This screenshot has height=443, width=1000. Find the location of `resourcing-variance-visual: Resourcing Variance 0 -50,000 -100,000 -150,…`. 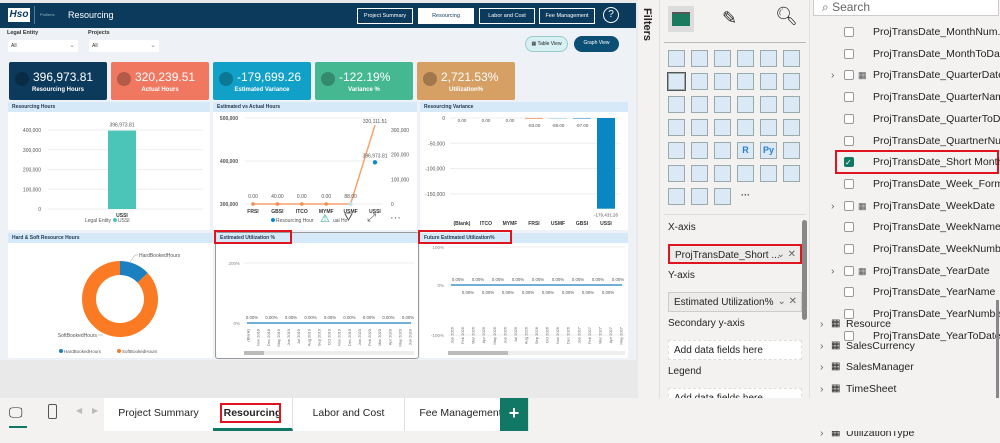

resourcing-variance-visual: Resourcing Variance 0 -50,000 -100,000 -150,… is located at coordinates (524, 166).